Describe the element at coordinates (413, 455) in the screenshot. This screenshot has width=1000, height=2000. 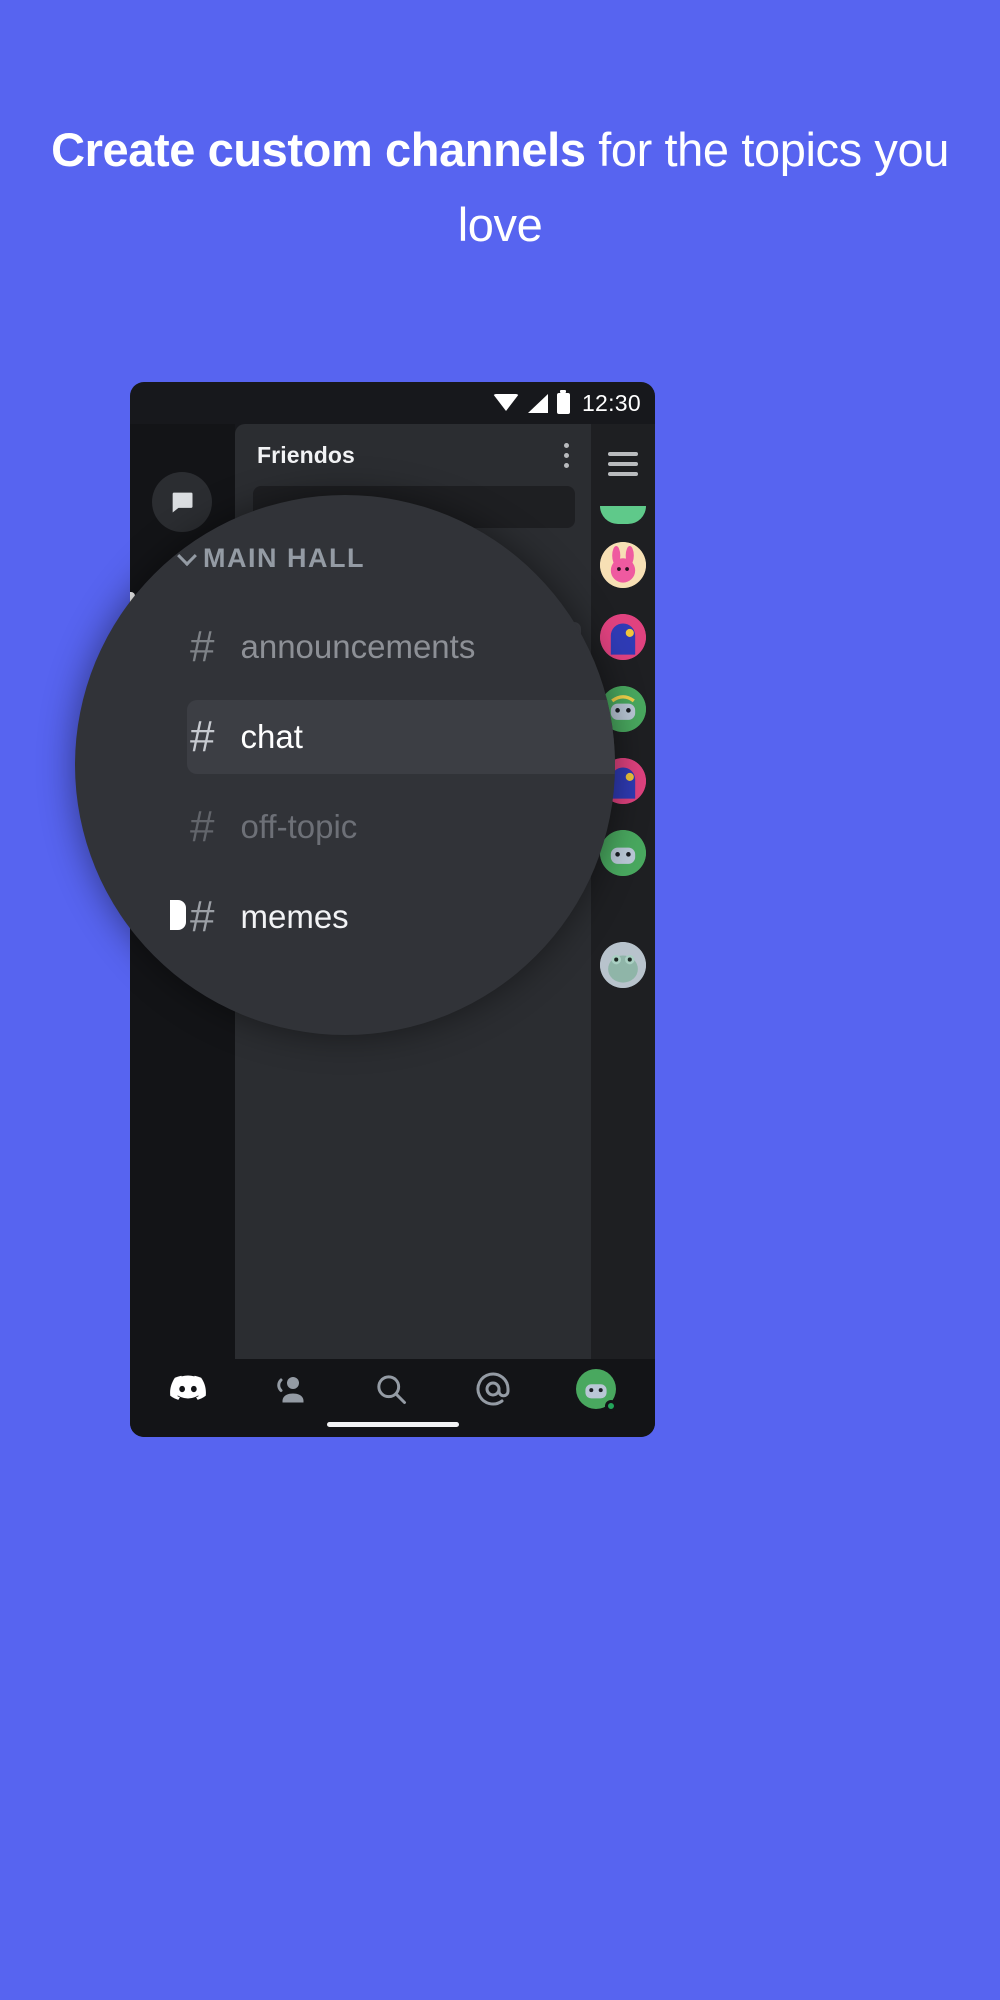
I see `panel-header: Friendos` at that location.